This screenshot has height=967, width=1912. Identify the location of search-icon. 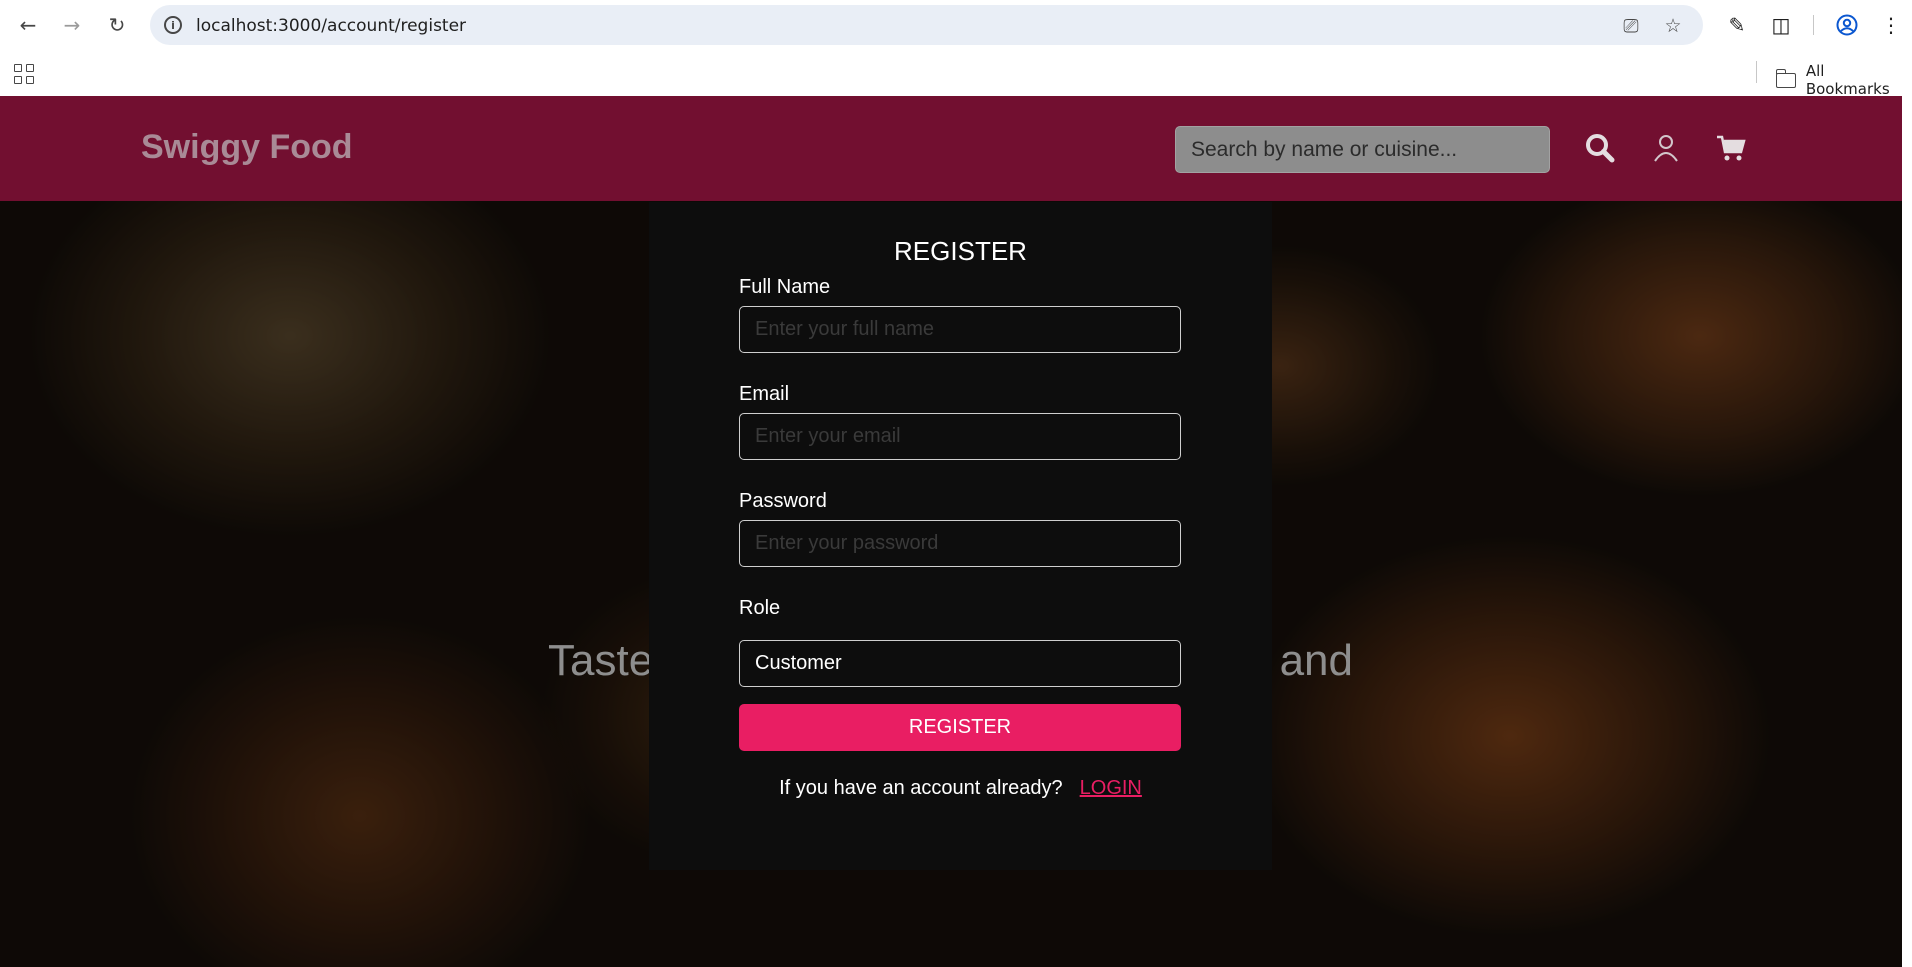
(1600, 148).